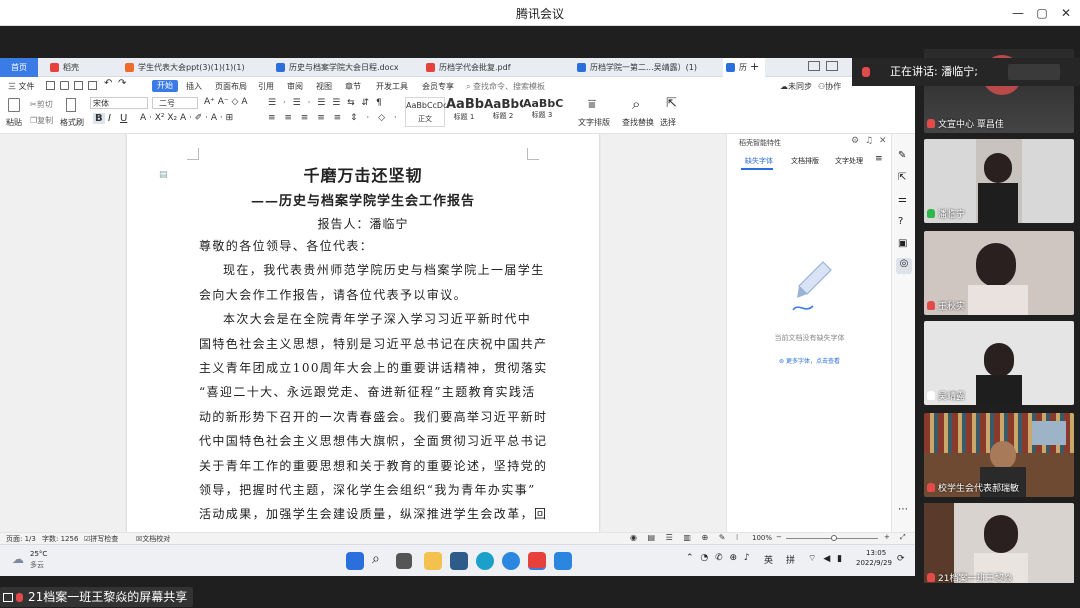 The width and height of the screenshot is (1080, 608). Describe the element at coordinates (887, 537) in the screenshot. I see `zoom-in-button: +` at that location.